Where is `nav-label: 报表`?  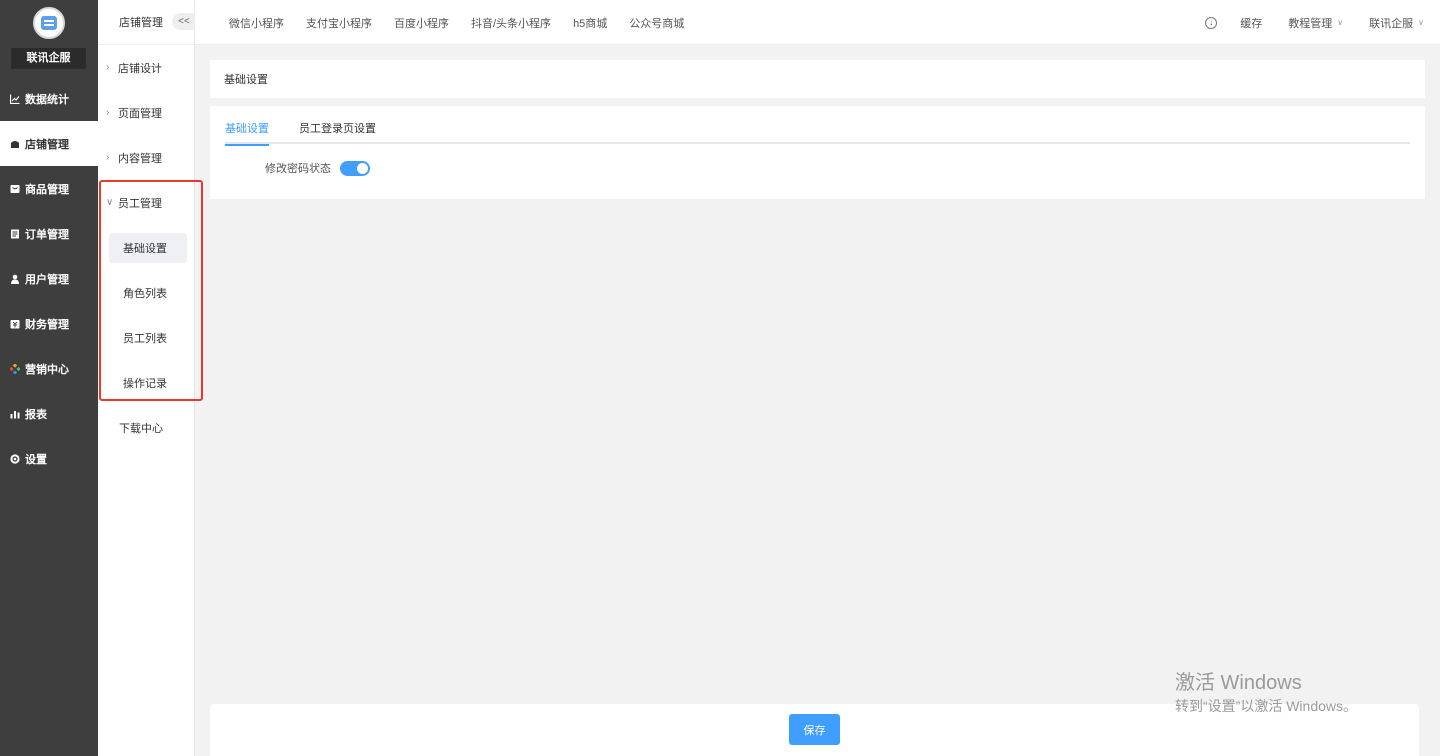
nav-label: 报表 is located at coordinates (36, 414).